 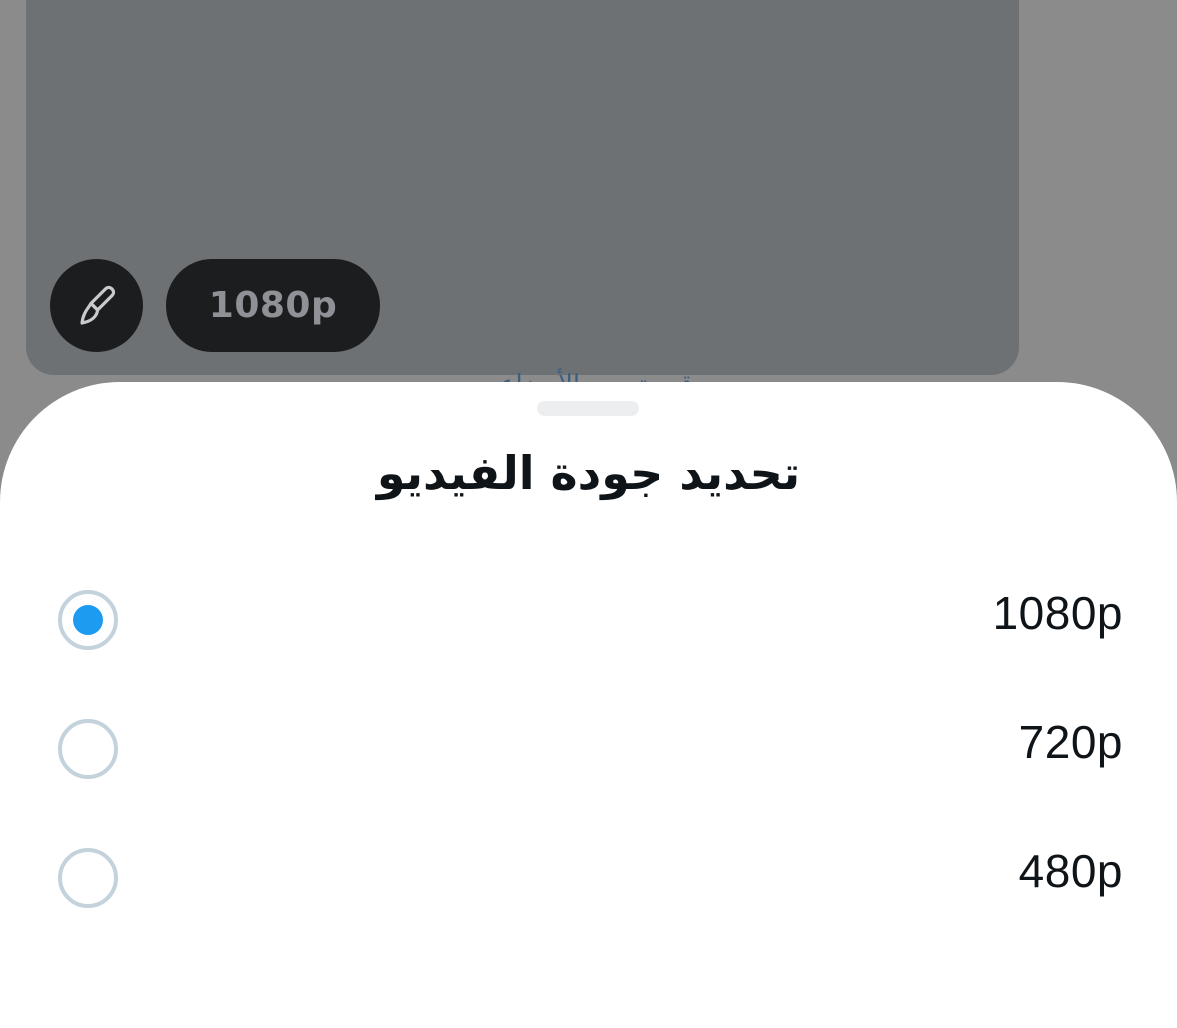 I want to click on sheet-title: تحديد جودة الفيديو, so click(x=588, y=473).